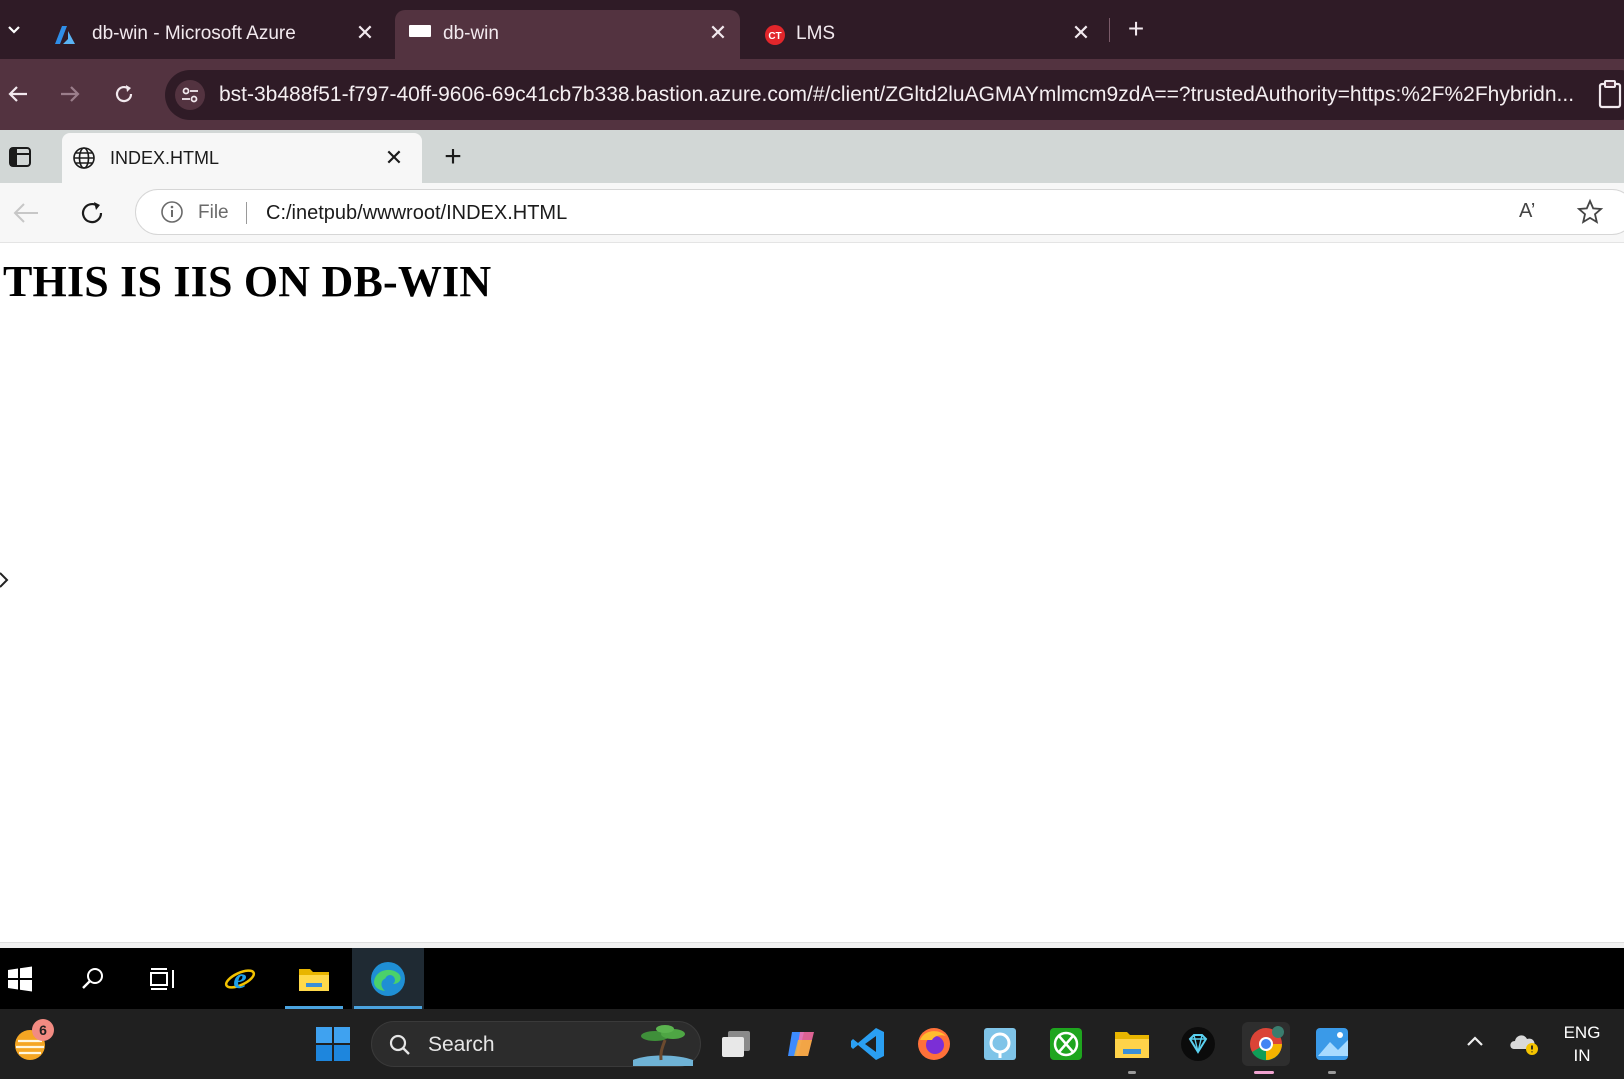  What do you see at coordinates (812, 978) in the screenshot?
I see `remote-taskbar: e` at bounding box center [812, 978].